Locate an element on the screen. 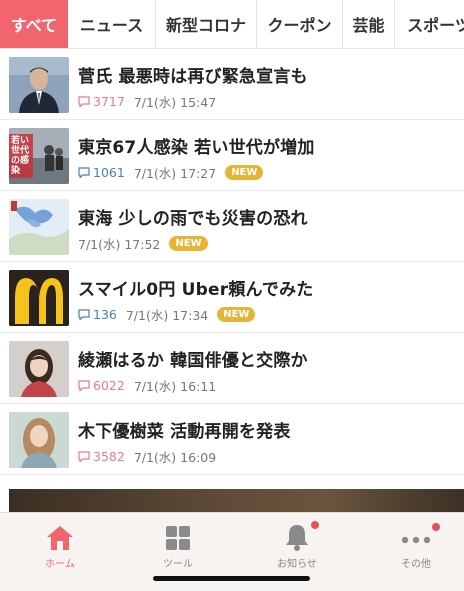 The image size is (464, 591). notification-dot is located at coordinates (315, 525).